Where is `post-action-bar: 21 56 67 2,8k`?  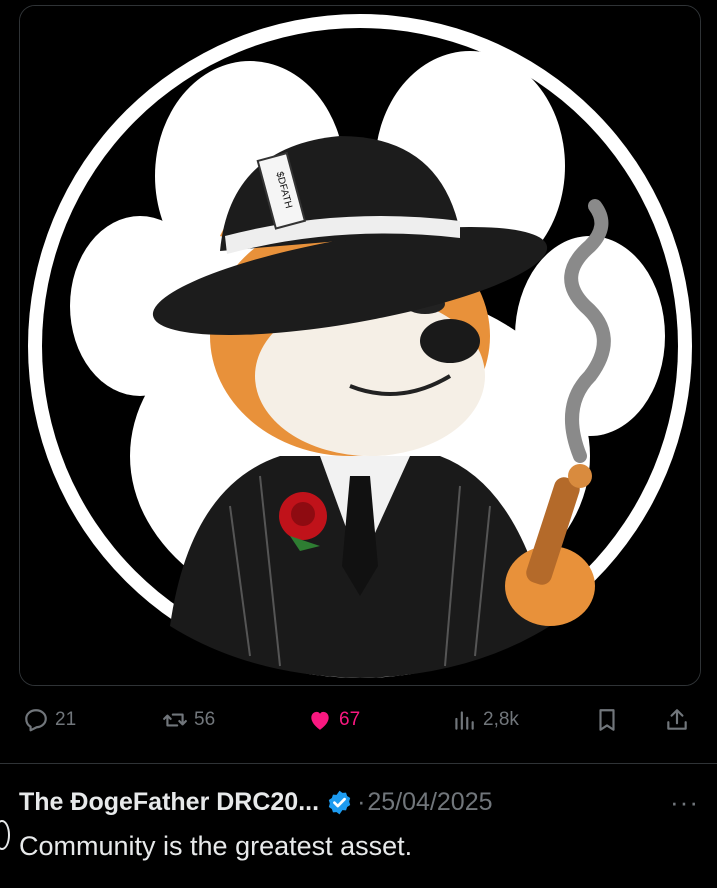
post-action-bar: 21 56 67 2,8k is located at coordinates (358, 720).